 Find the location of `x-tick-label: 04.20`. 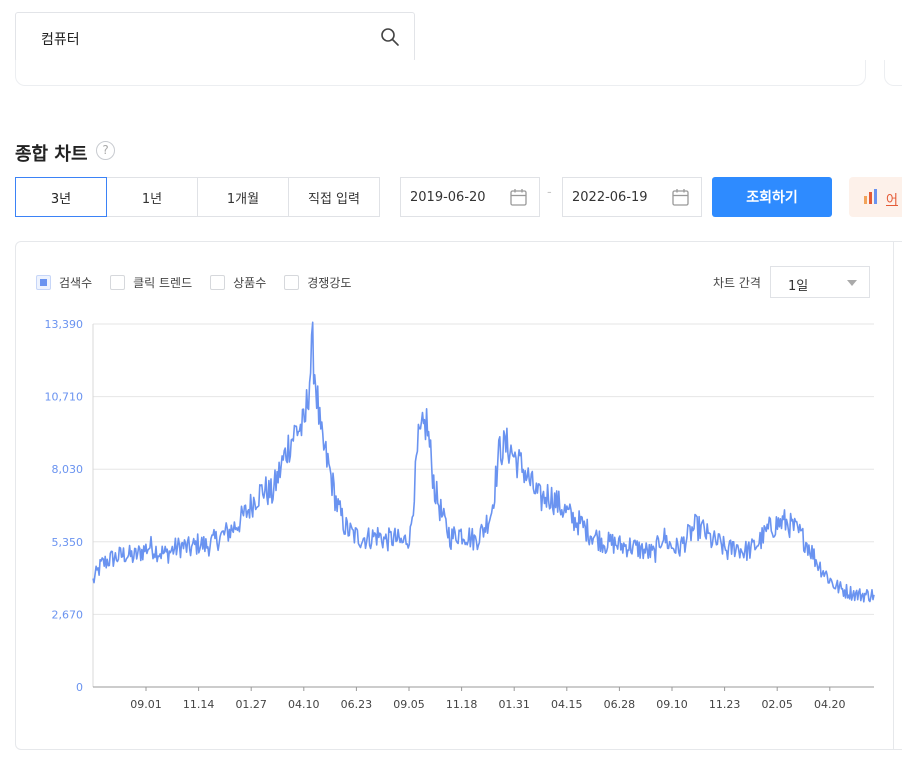

x-tick-label: 04.20 is located at coordinates (830, 704).